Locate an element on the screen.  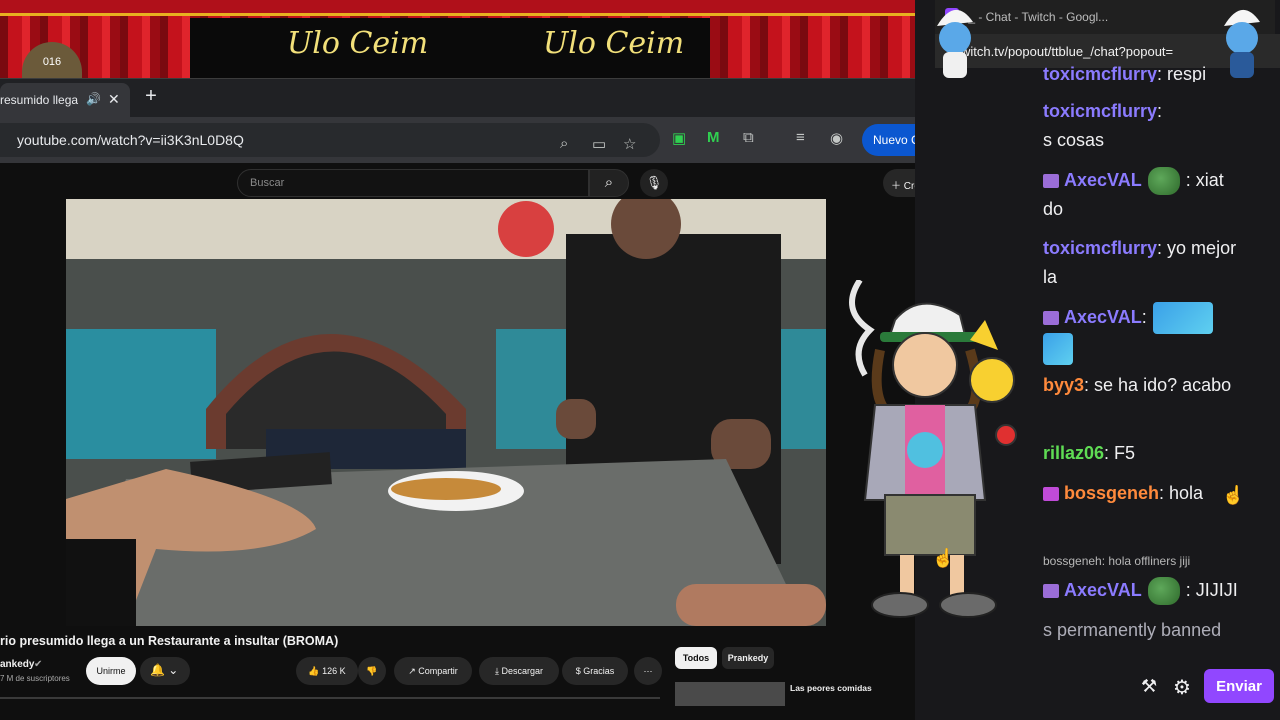
tab-title: resumido llega is located at coordinates (39, 100).